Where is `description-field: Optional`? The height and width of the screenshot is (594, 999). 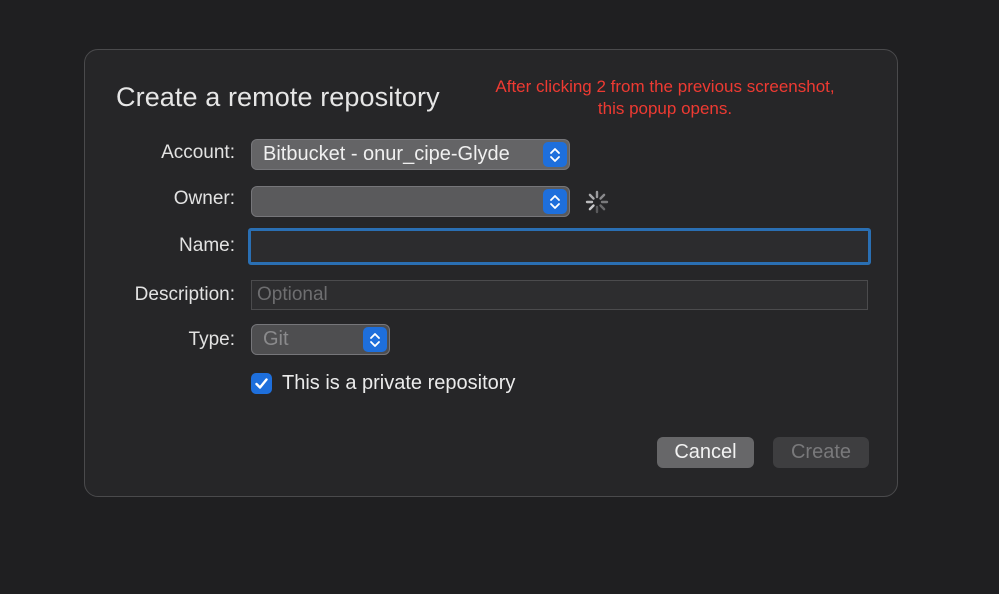 description-field: Optional is located at coordinates (559, 295).